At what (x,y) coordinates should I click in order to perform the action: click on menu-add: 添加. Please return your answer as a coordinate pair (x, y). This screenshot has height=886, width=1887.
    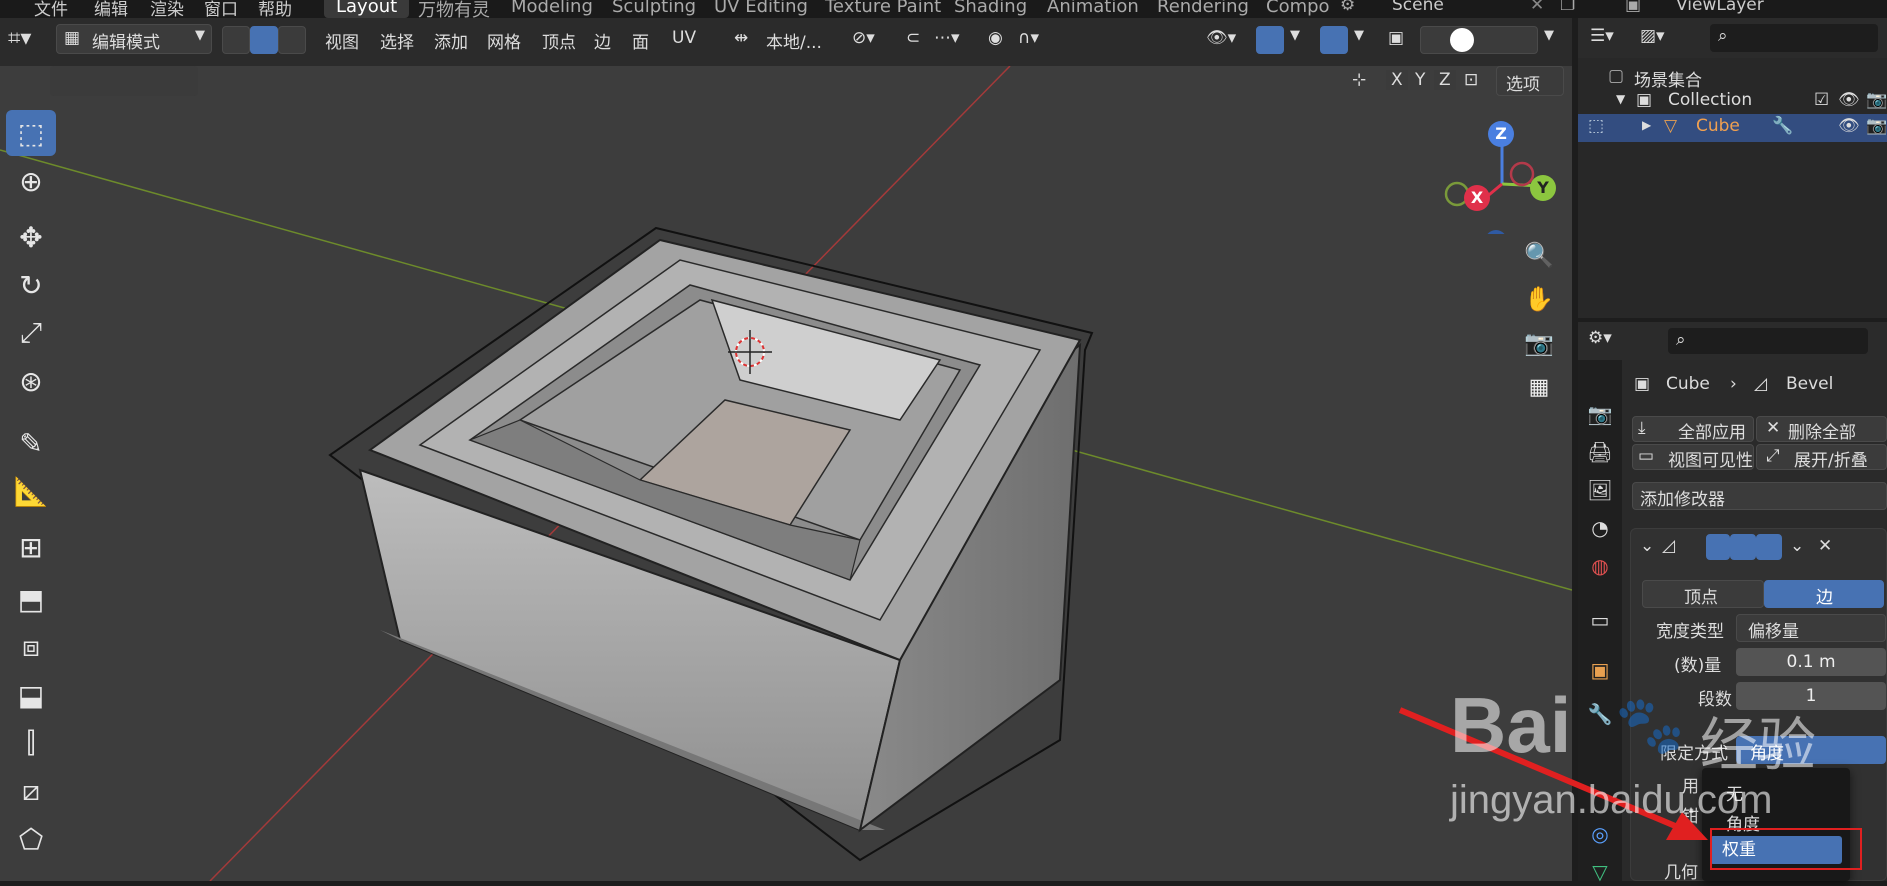
    Looking at the image, I should click on (451, 40).